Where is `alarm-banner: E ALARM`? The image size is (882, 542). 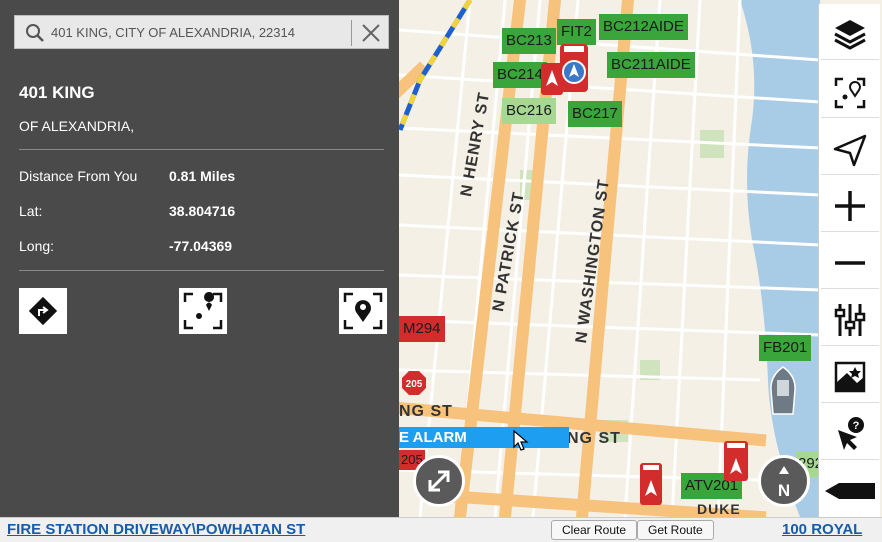 alarm-banner: E ALARM is located at coordinates (484, 437).